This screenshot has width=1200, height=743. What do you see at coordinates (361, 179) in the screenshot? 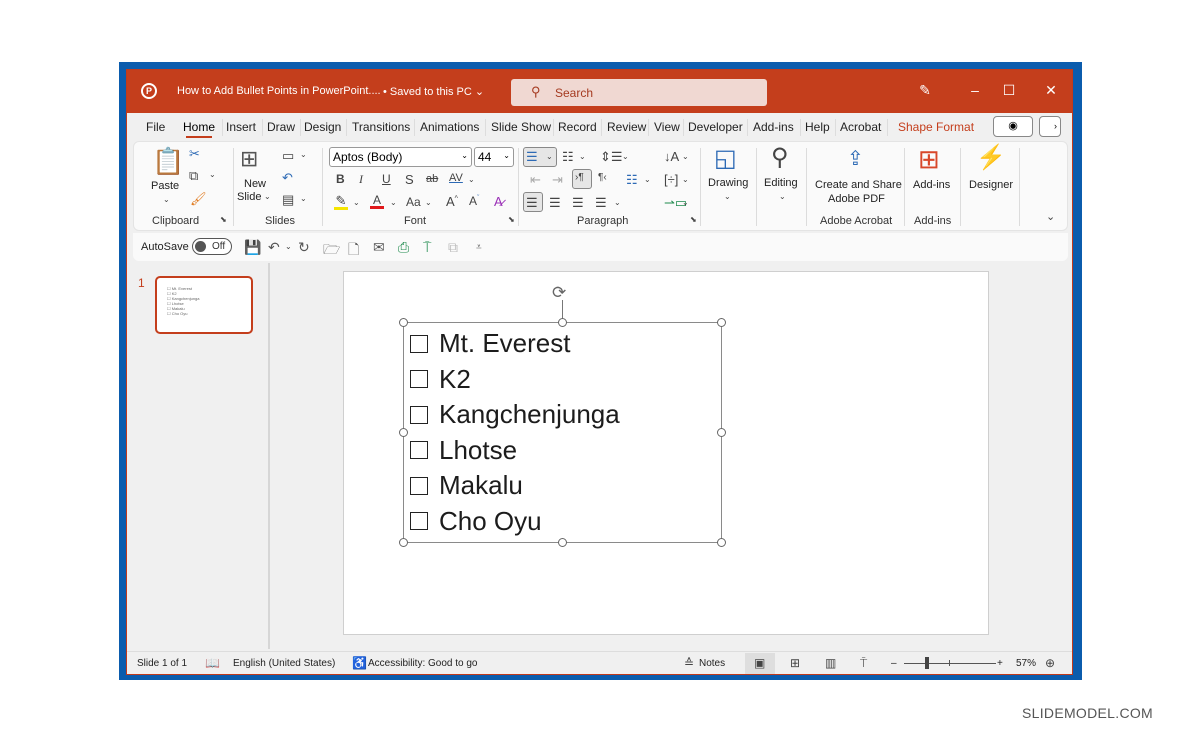
I see `italic-button: I` at bounding box center [361, 179].